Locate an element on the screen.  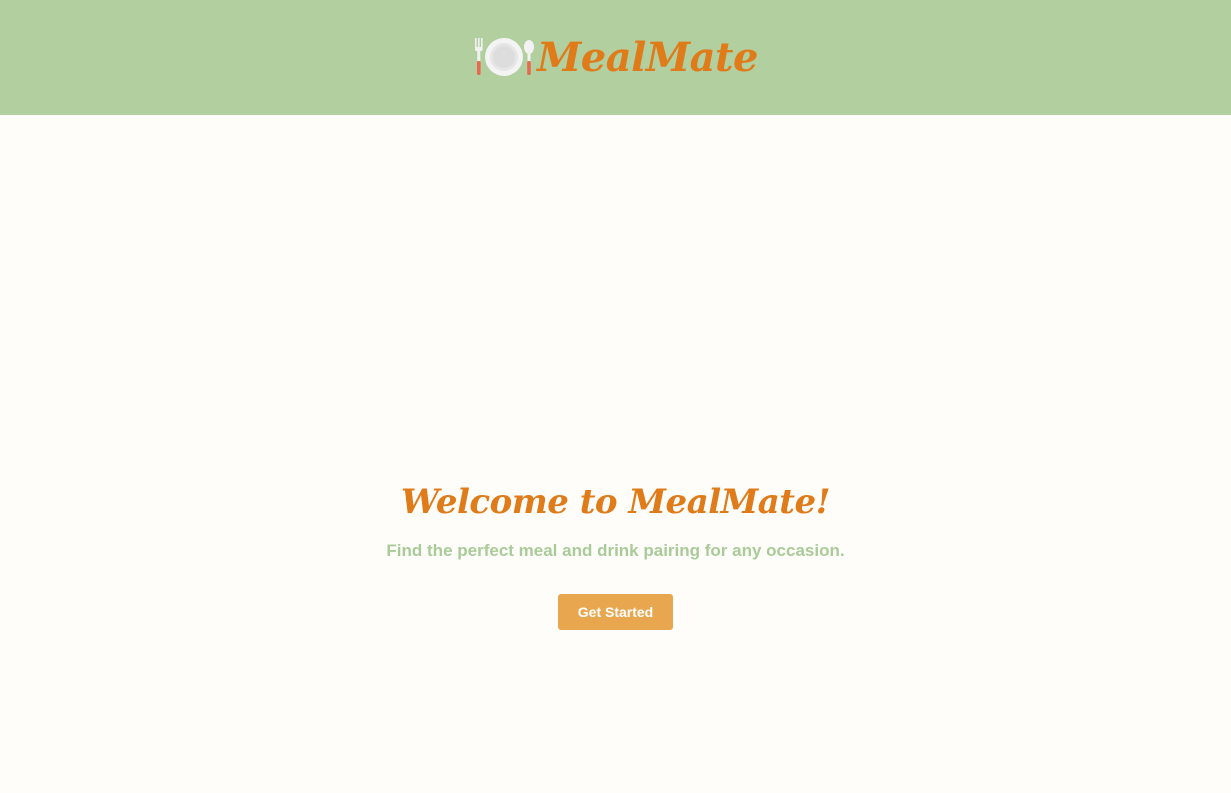
plate-fork-spoon-icon is located at coordinates (505, 56).